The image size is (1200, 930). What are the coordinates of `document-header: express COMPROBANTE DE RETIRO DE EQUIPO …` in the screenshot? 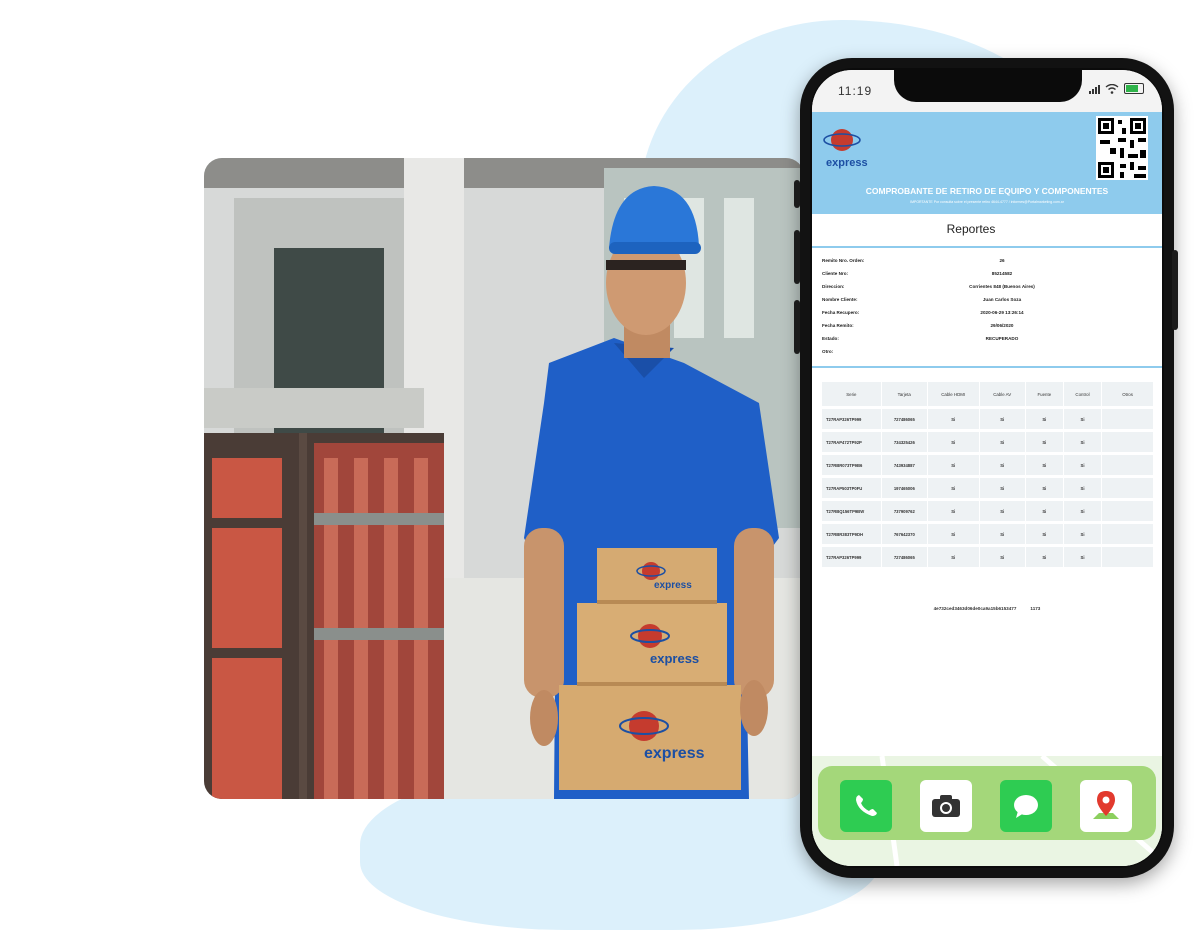 It's located at (987, 163).